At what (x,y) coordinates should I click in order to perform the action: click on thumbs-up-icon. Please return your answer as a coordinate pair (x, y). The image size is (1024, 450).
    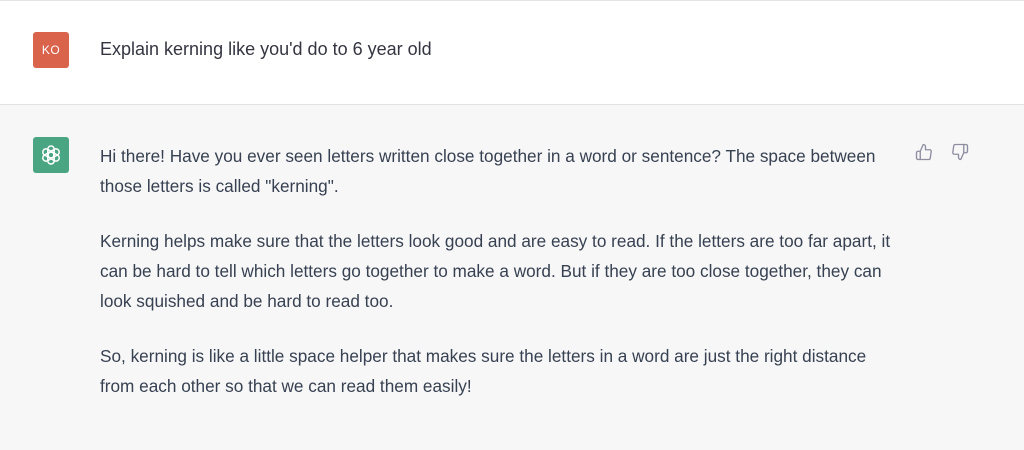
    Looking at the image, I should click on (923, 152).